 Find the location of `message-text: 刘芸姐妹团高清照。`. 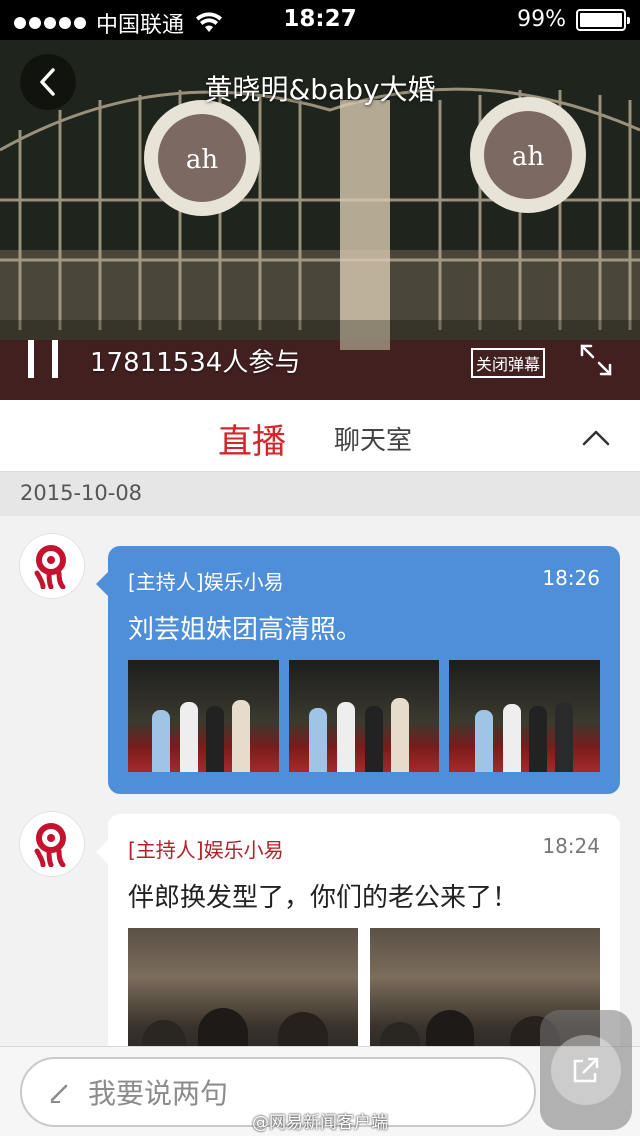

message-text: 刘芸姐妹团高清照。 is located at coordinates (245, 630).